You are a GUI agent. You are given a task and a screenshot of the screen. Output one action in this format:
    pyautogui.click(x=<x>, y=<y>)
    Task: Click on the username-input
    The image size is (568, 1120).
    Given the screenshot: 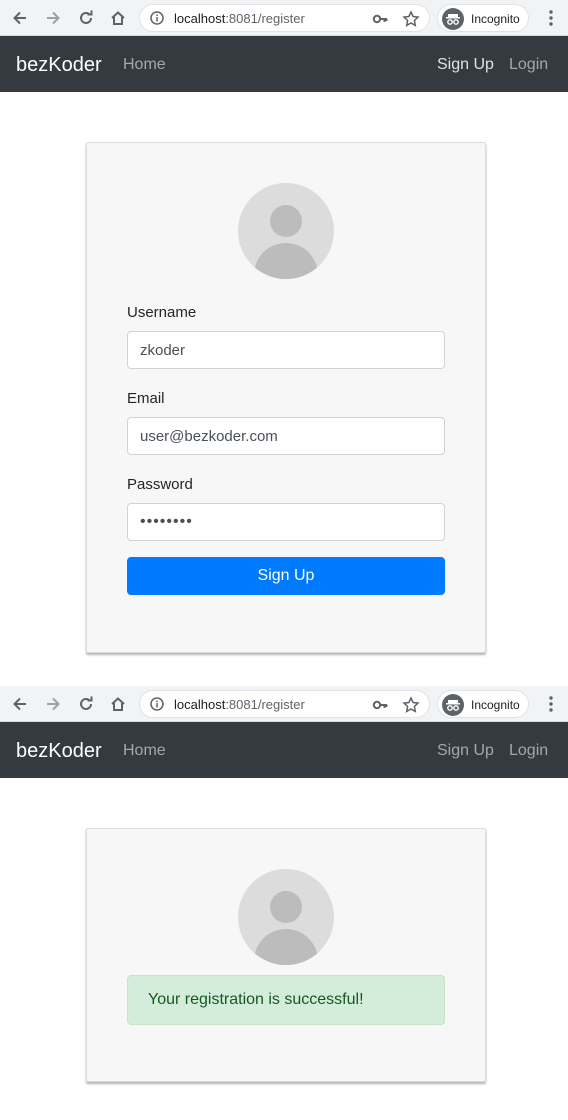 What is the action you would take?
    pyautogui.click(x=286, y=350)
    